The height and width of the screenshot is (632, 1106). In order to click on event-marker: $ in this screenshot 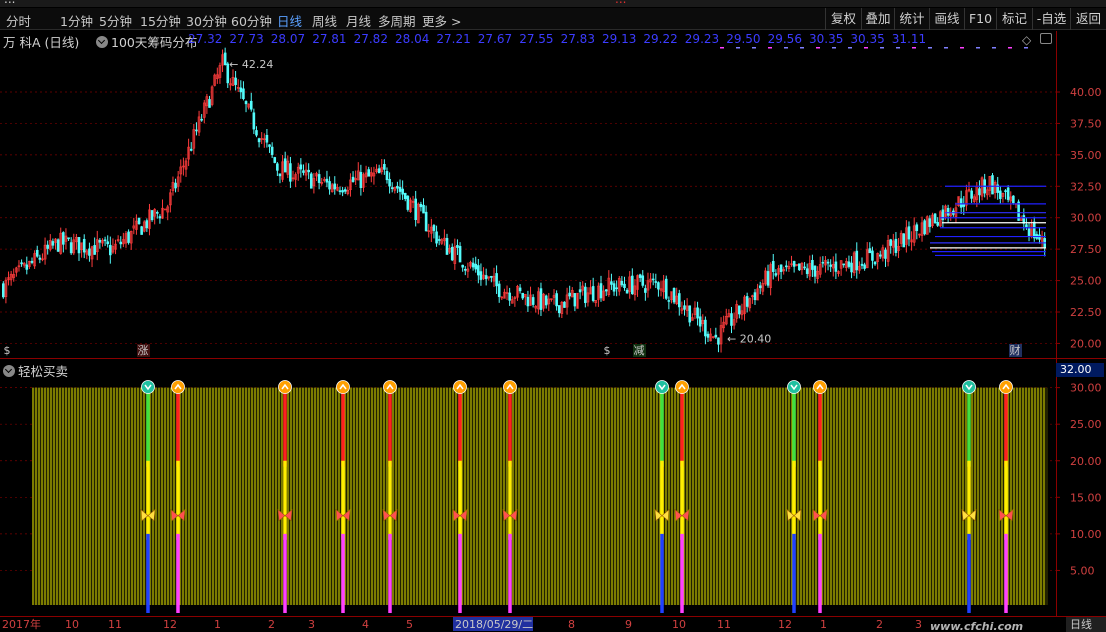, I will do `click(607, 350)`.